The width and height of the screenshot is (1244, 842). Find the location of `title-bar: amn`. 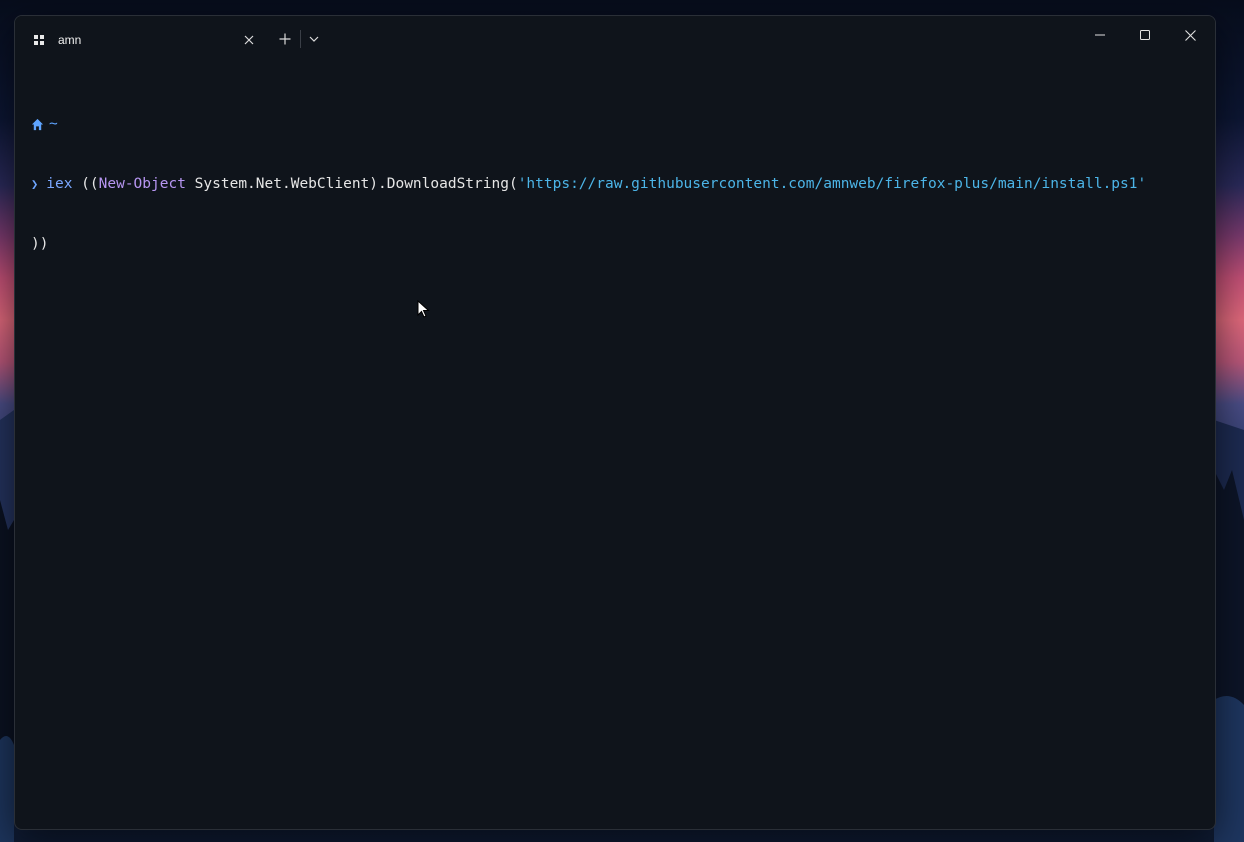

title-bar: amn is located at coordinates (615, 39).